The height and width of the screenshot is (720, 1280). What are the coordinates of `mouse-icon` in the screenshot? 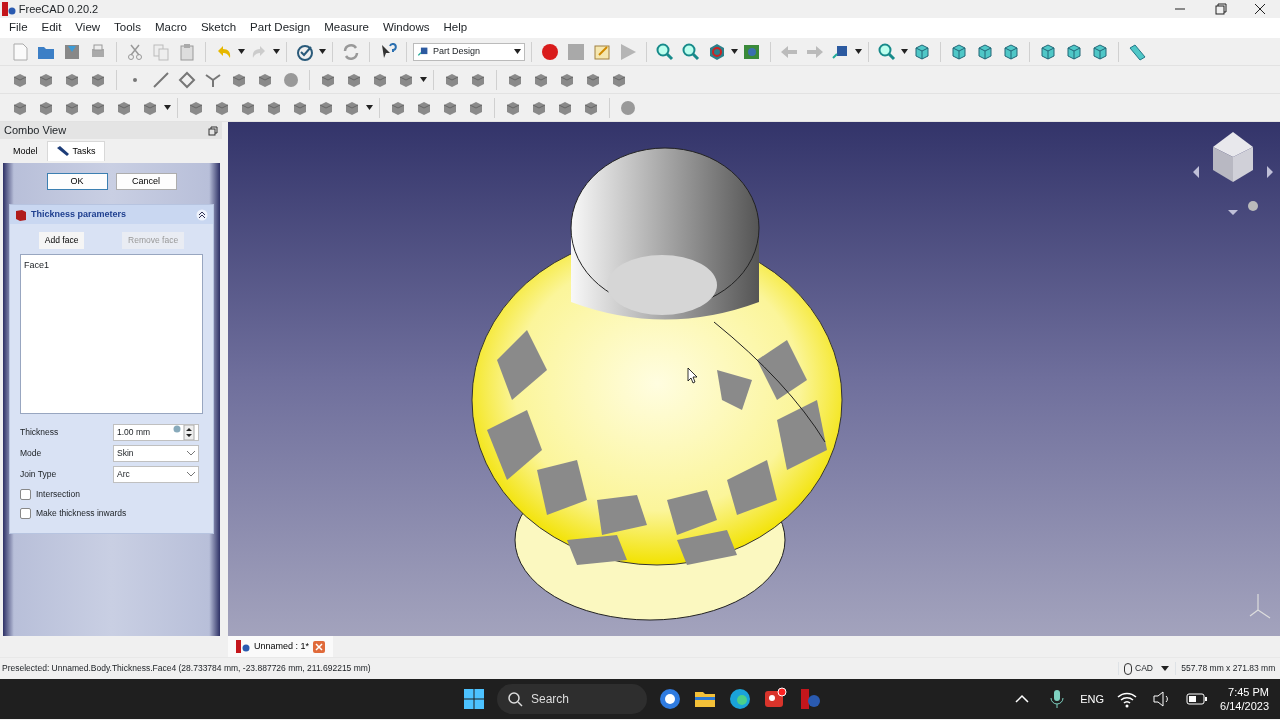 It's located at (1128, 668).